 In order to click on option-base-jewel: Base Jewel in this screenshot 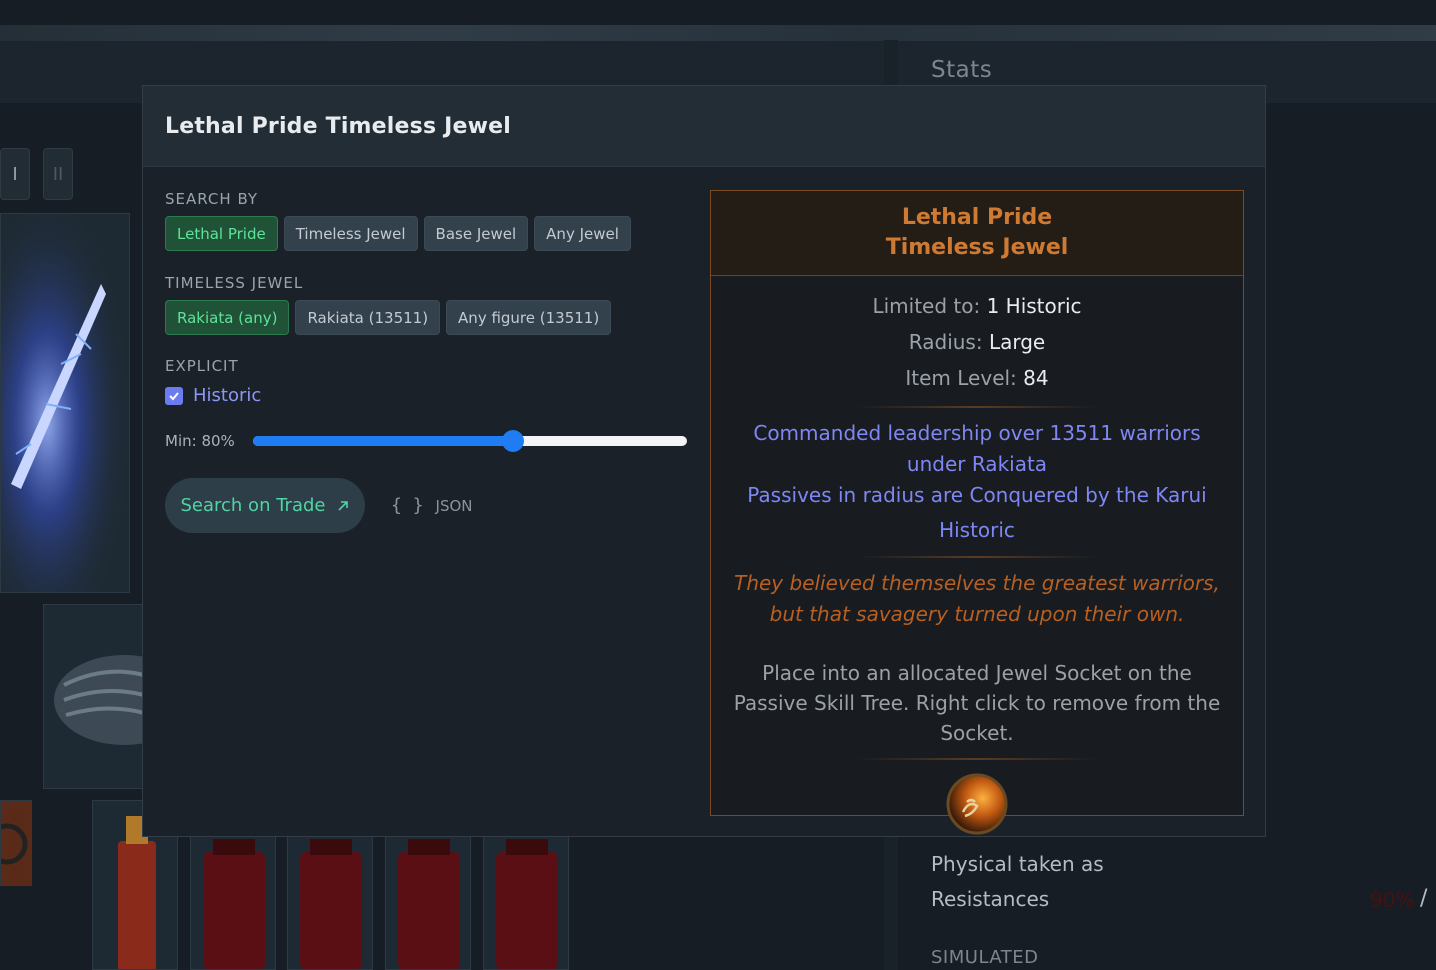, I will do `click(476, 233)`.